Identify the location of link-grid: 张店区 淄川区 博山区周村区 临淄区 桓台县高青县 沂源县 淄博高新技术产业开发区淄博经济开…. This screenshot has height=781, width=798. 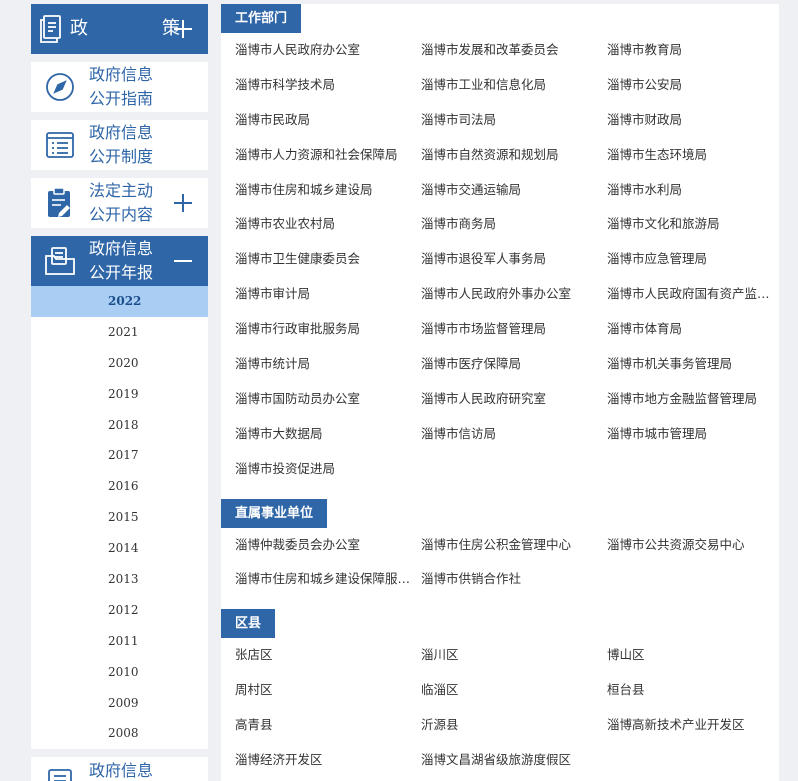
(500, 708).